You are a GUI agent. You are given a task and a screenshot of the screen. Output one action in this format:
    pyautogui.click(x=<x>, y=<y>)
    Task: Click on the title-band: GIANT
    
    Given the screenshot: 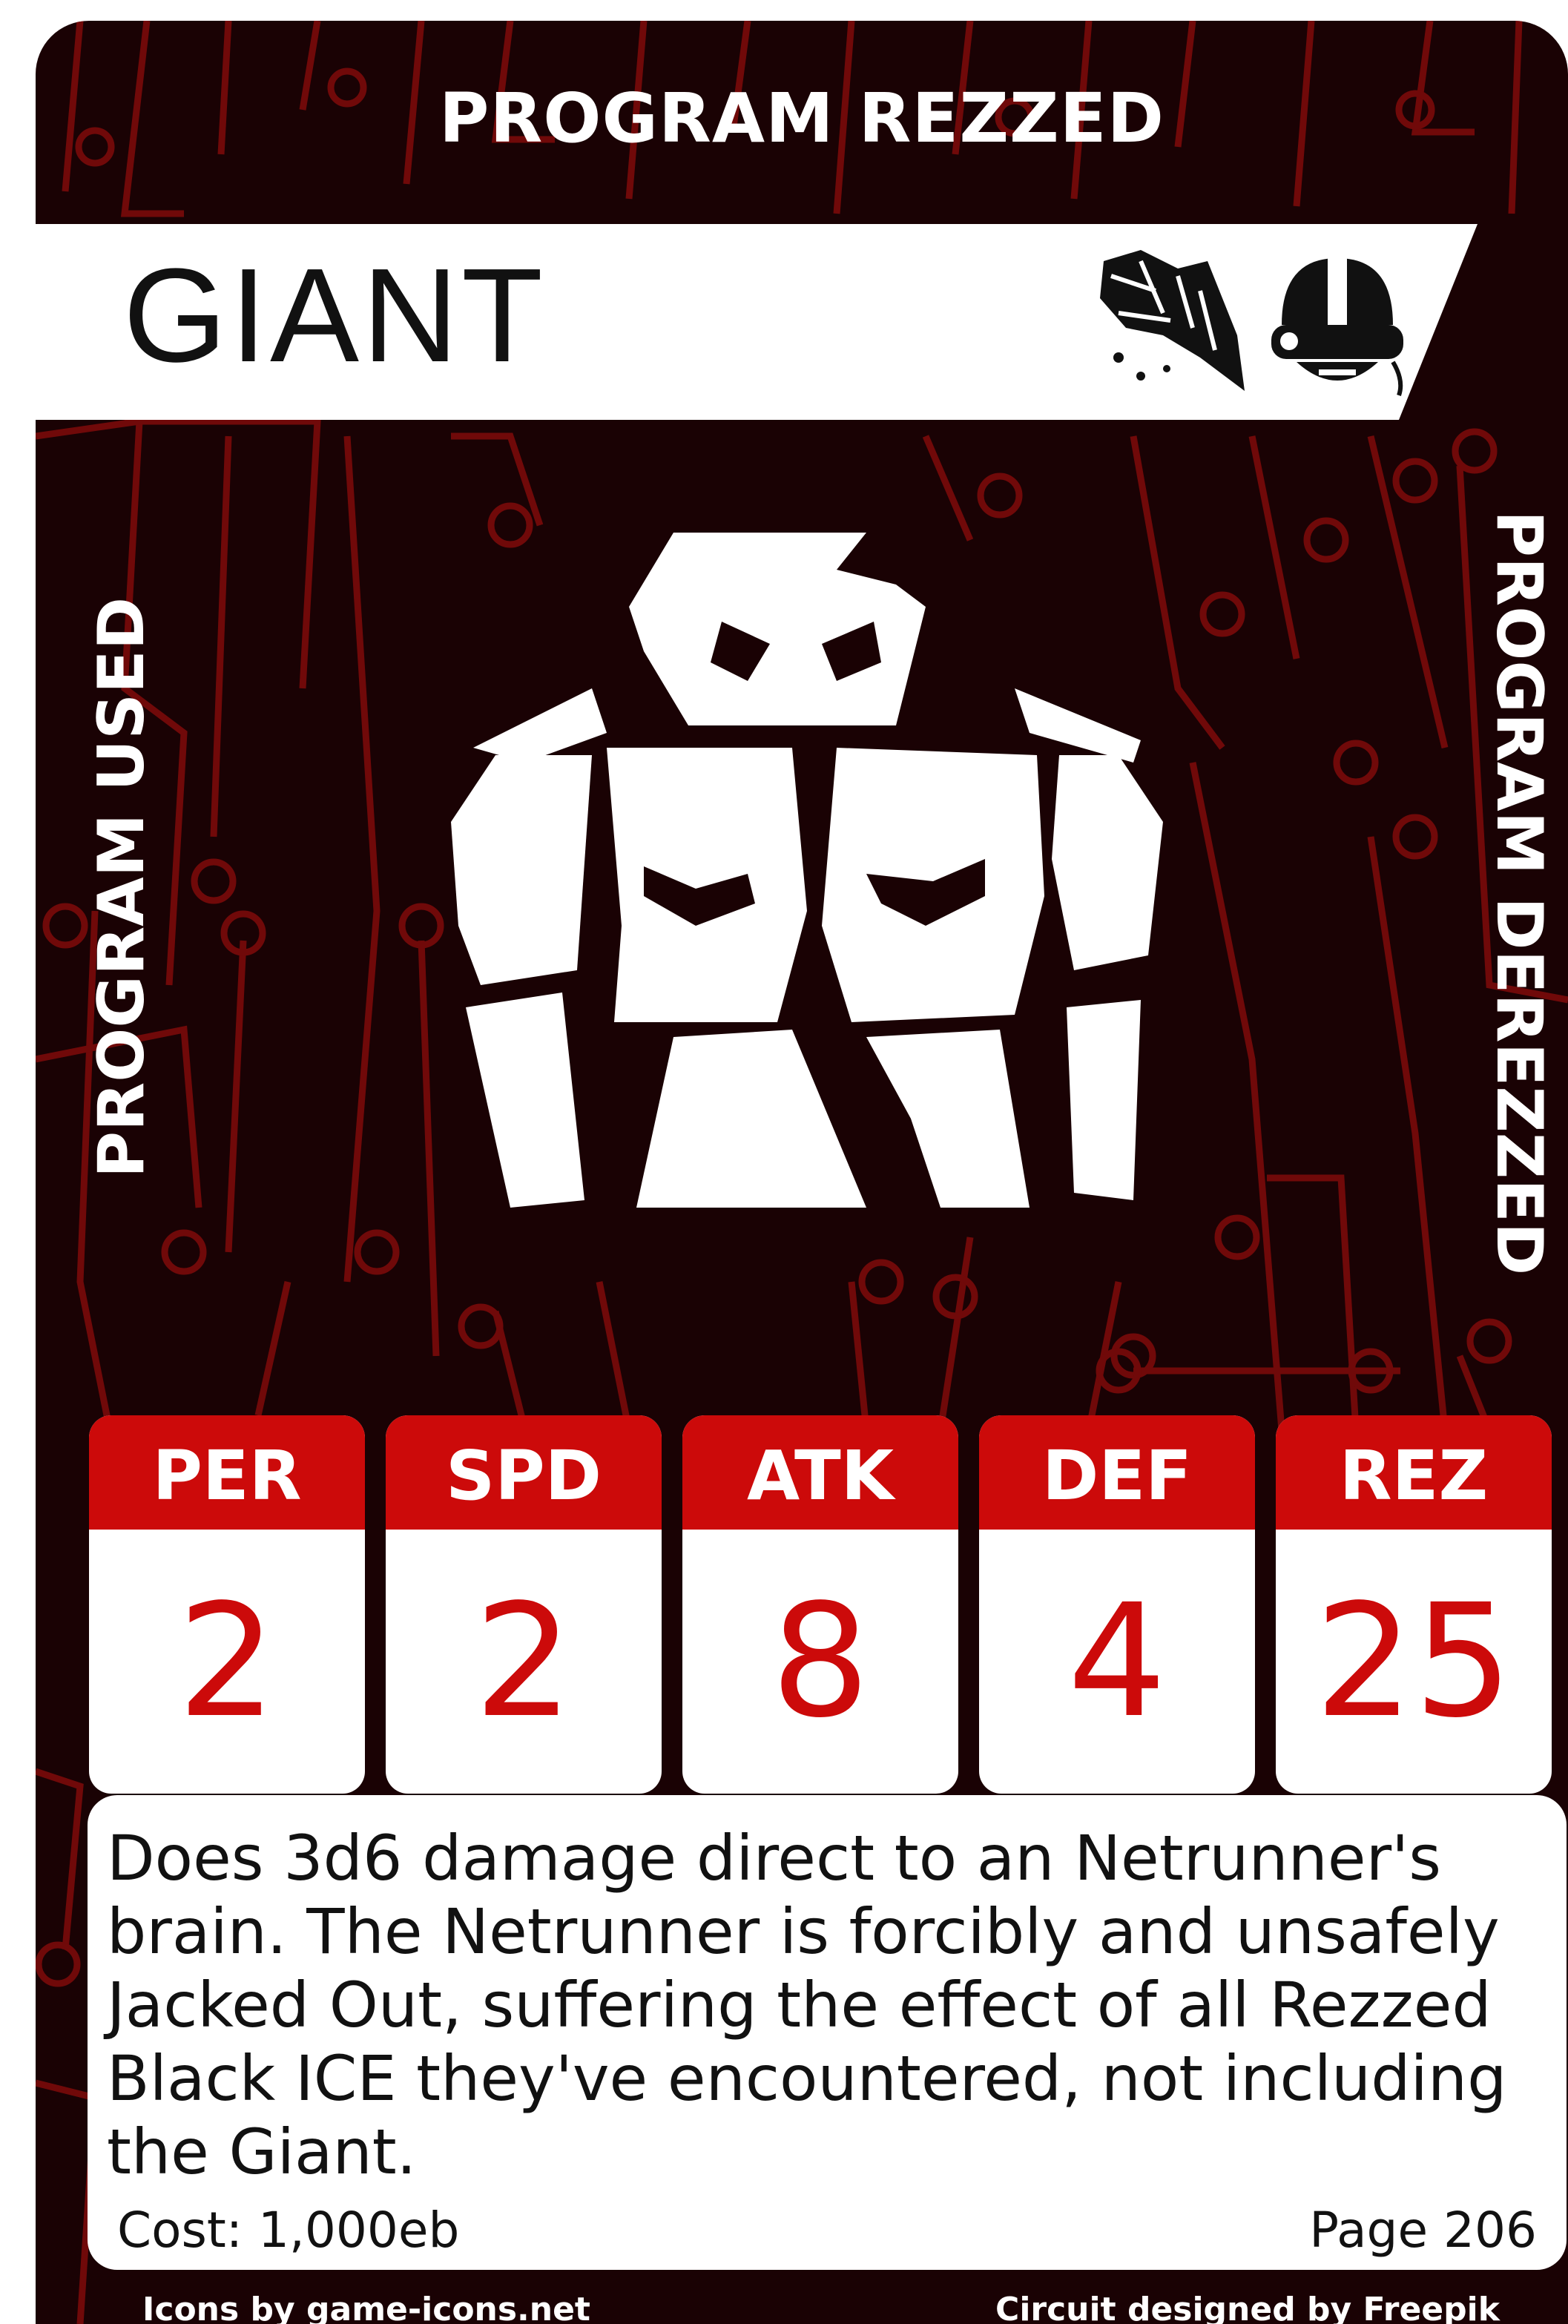 What is the action you would take?
    pyautogui.click(x=802, y=312)
    